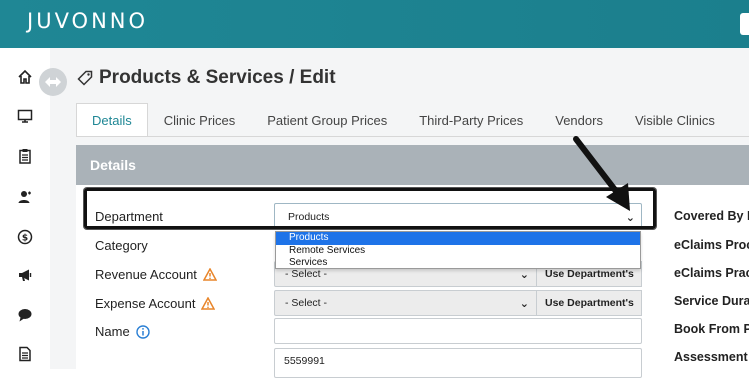 This screenshot has width=749, height=378. What do you see at coordinates (25, 354) in the screenshot?
I see `document-icon` at bounding box center [25, 354].